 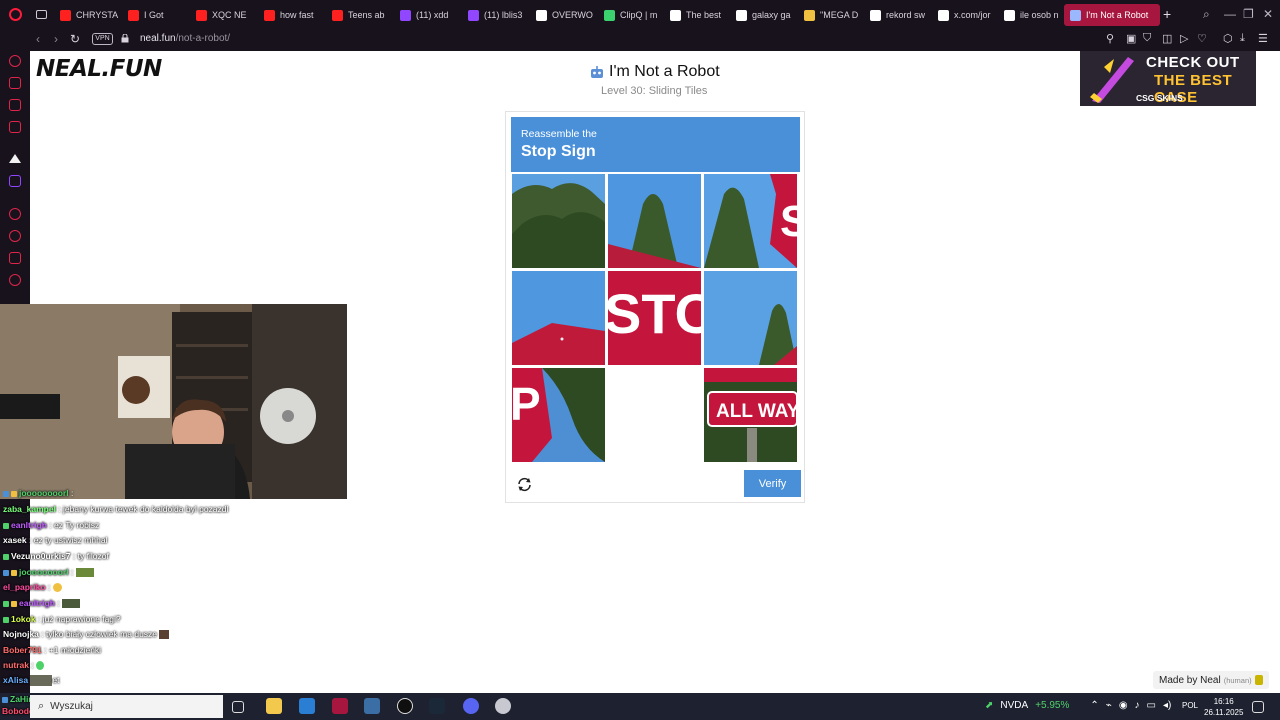 I want to click on vpn-badge: VPN, so click(x=102, y=39).